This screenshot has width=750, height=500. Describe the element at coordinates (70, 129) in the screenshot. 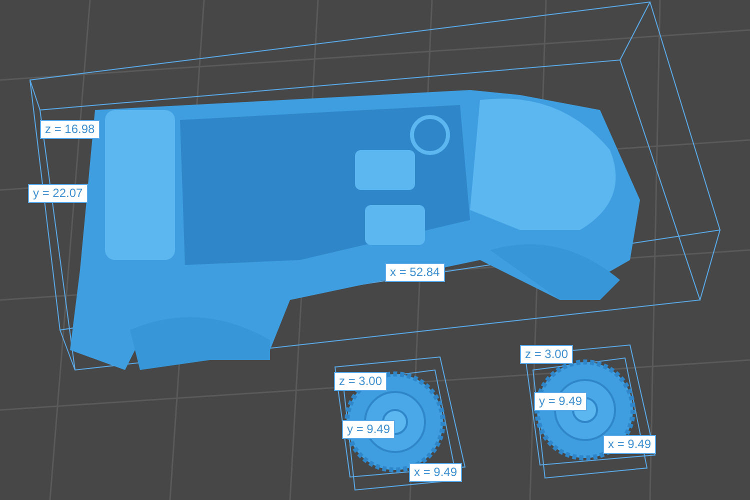

I see `dimension-label: z = 16.98` at that location.